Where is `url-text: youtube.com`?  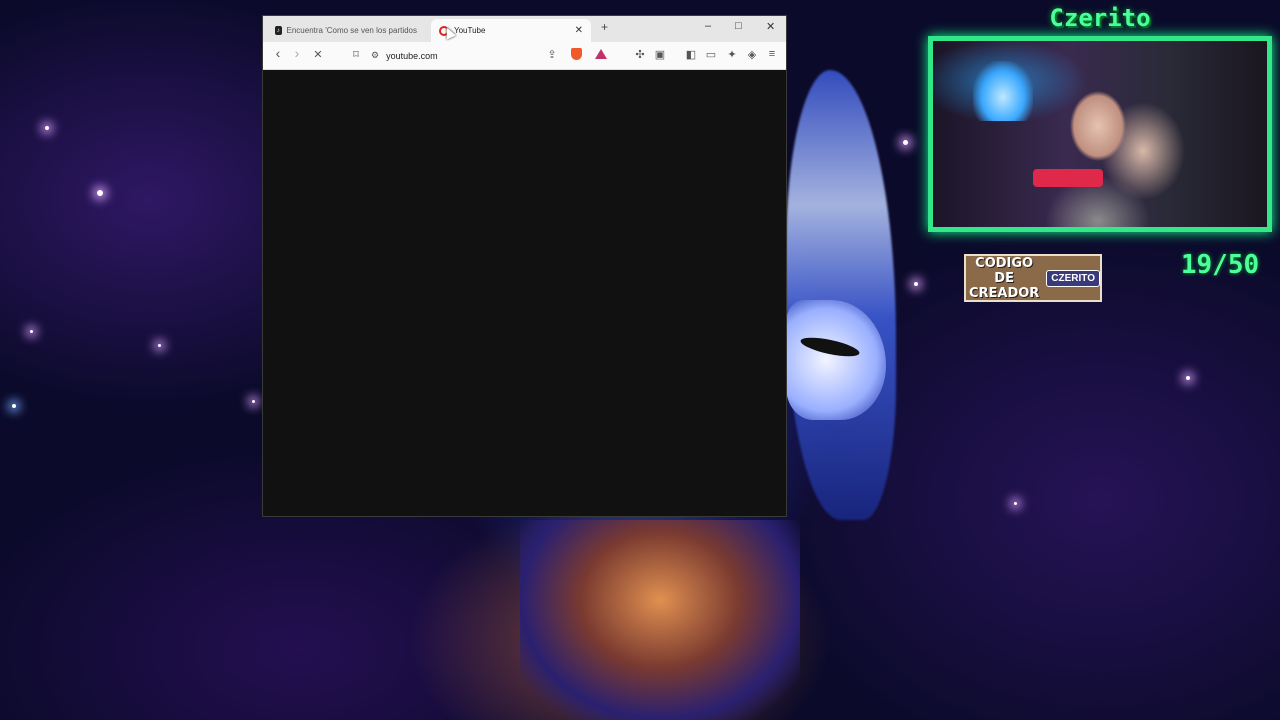
url-text: youtube.com is located at coordinates (412, 55).